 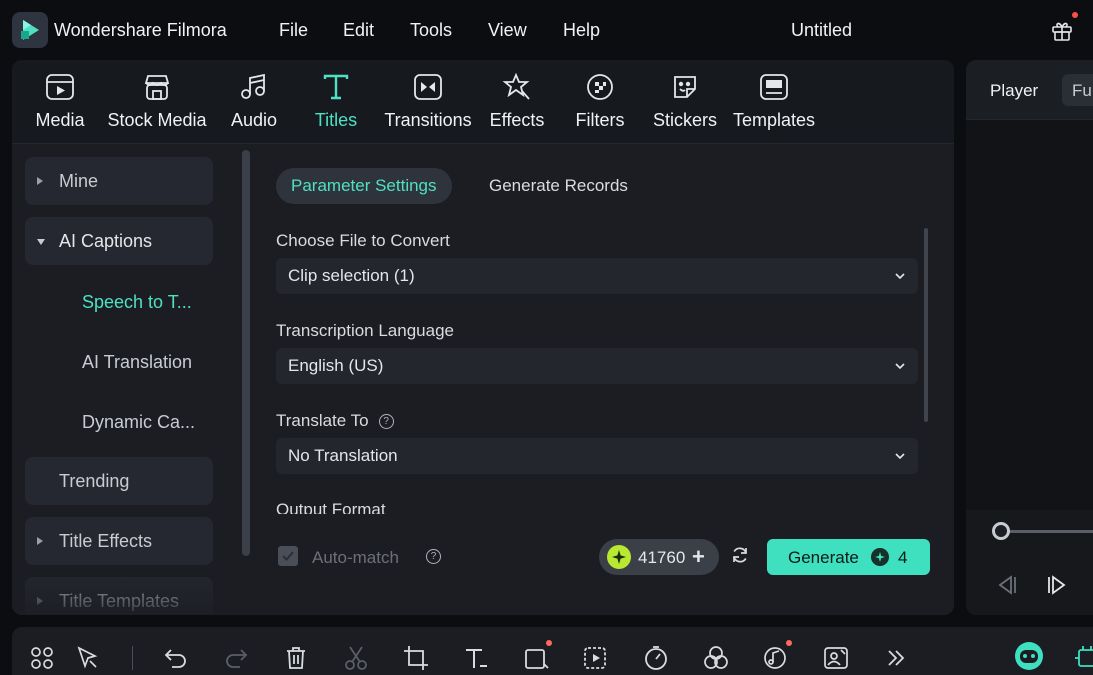 What do you see at coordinates (822, 30) in the screenshot?
I see `document-title: Untitled` at bounding box center [822, 30].